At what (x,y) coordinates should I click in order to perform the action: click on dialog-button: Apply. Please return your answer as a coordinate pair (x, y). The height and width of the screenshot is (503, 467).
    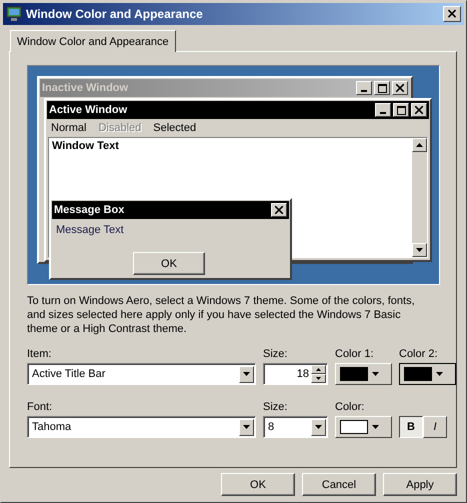
    Looking at the image, I should click on (420, 484).